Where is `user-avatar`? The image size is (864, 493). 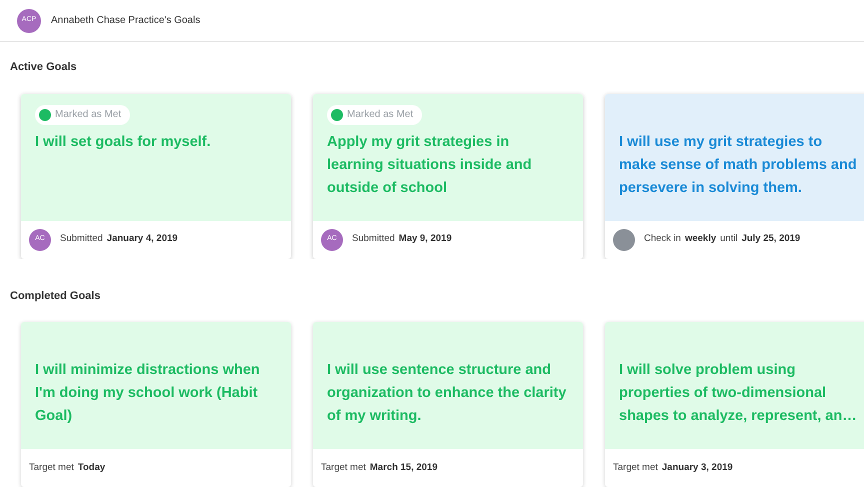 user-avatar is located at coordinates (624, 239).